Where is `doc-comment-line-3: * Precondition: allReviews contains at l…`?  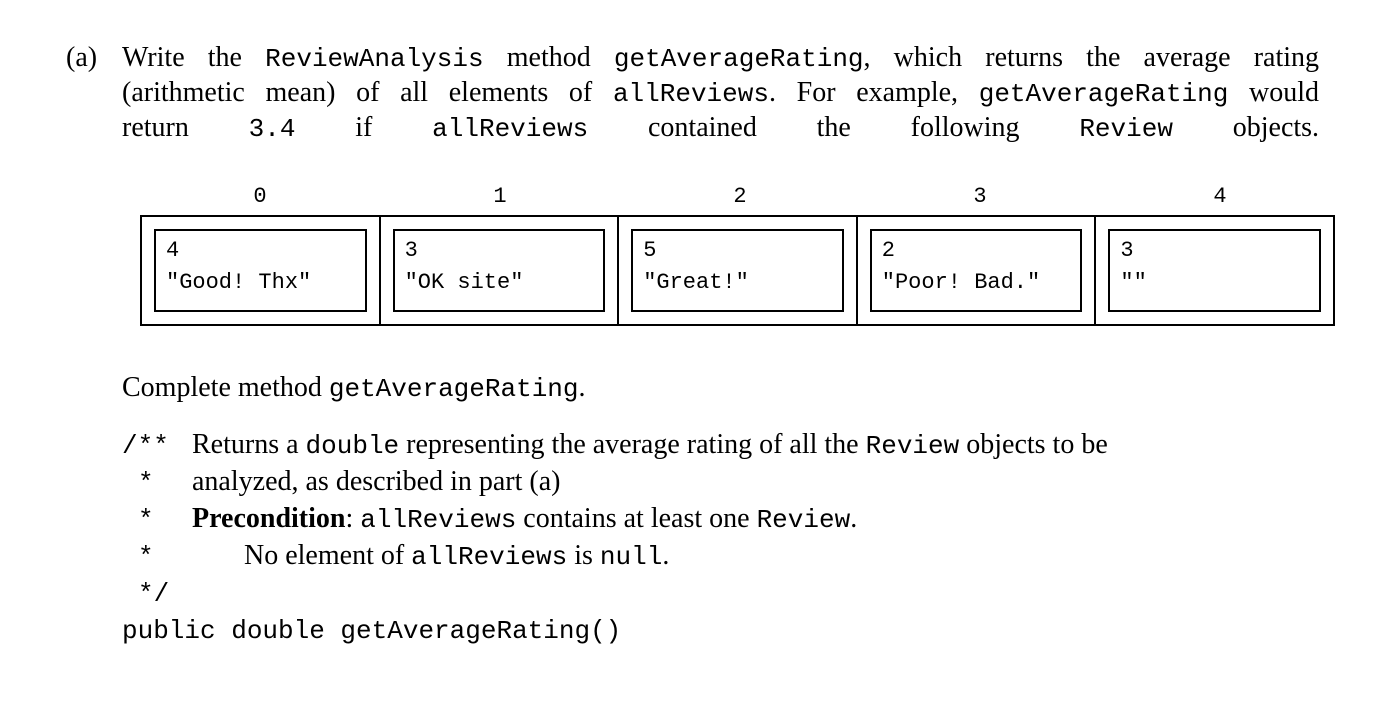
doc-comment-line-3: * Precondition: allReviews contains at l… is located at coordinates (489, 519).